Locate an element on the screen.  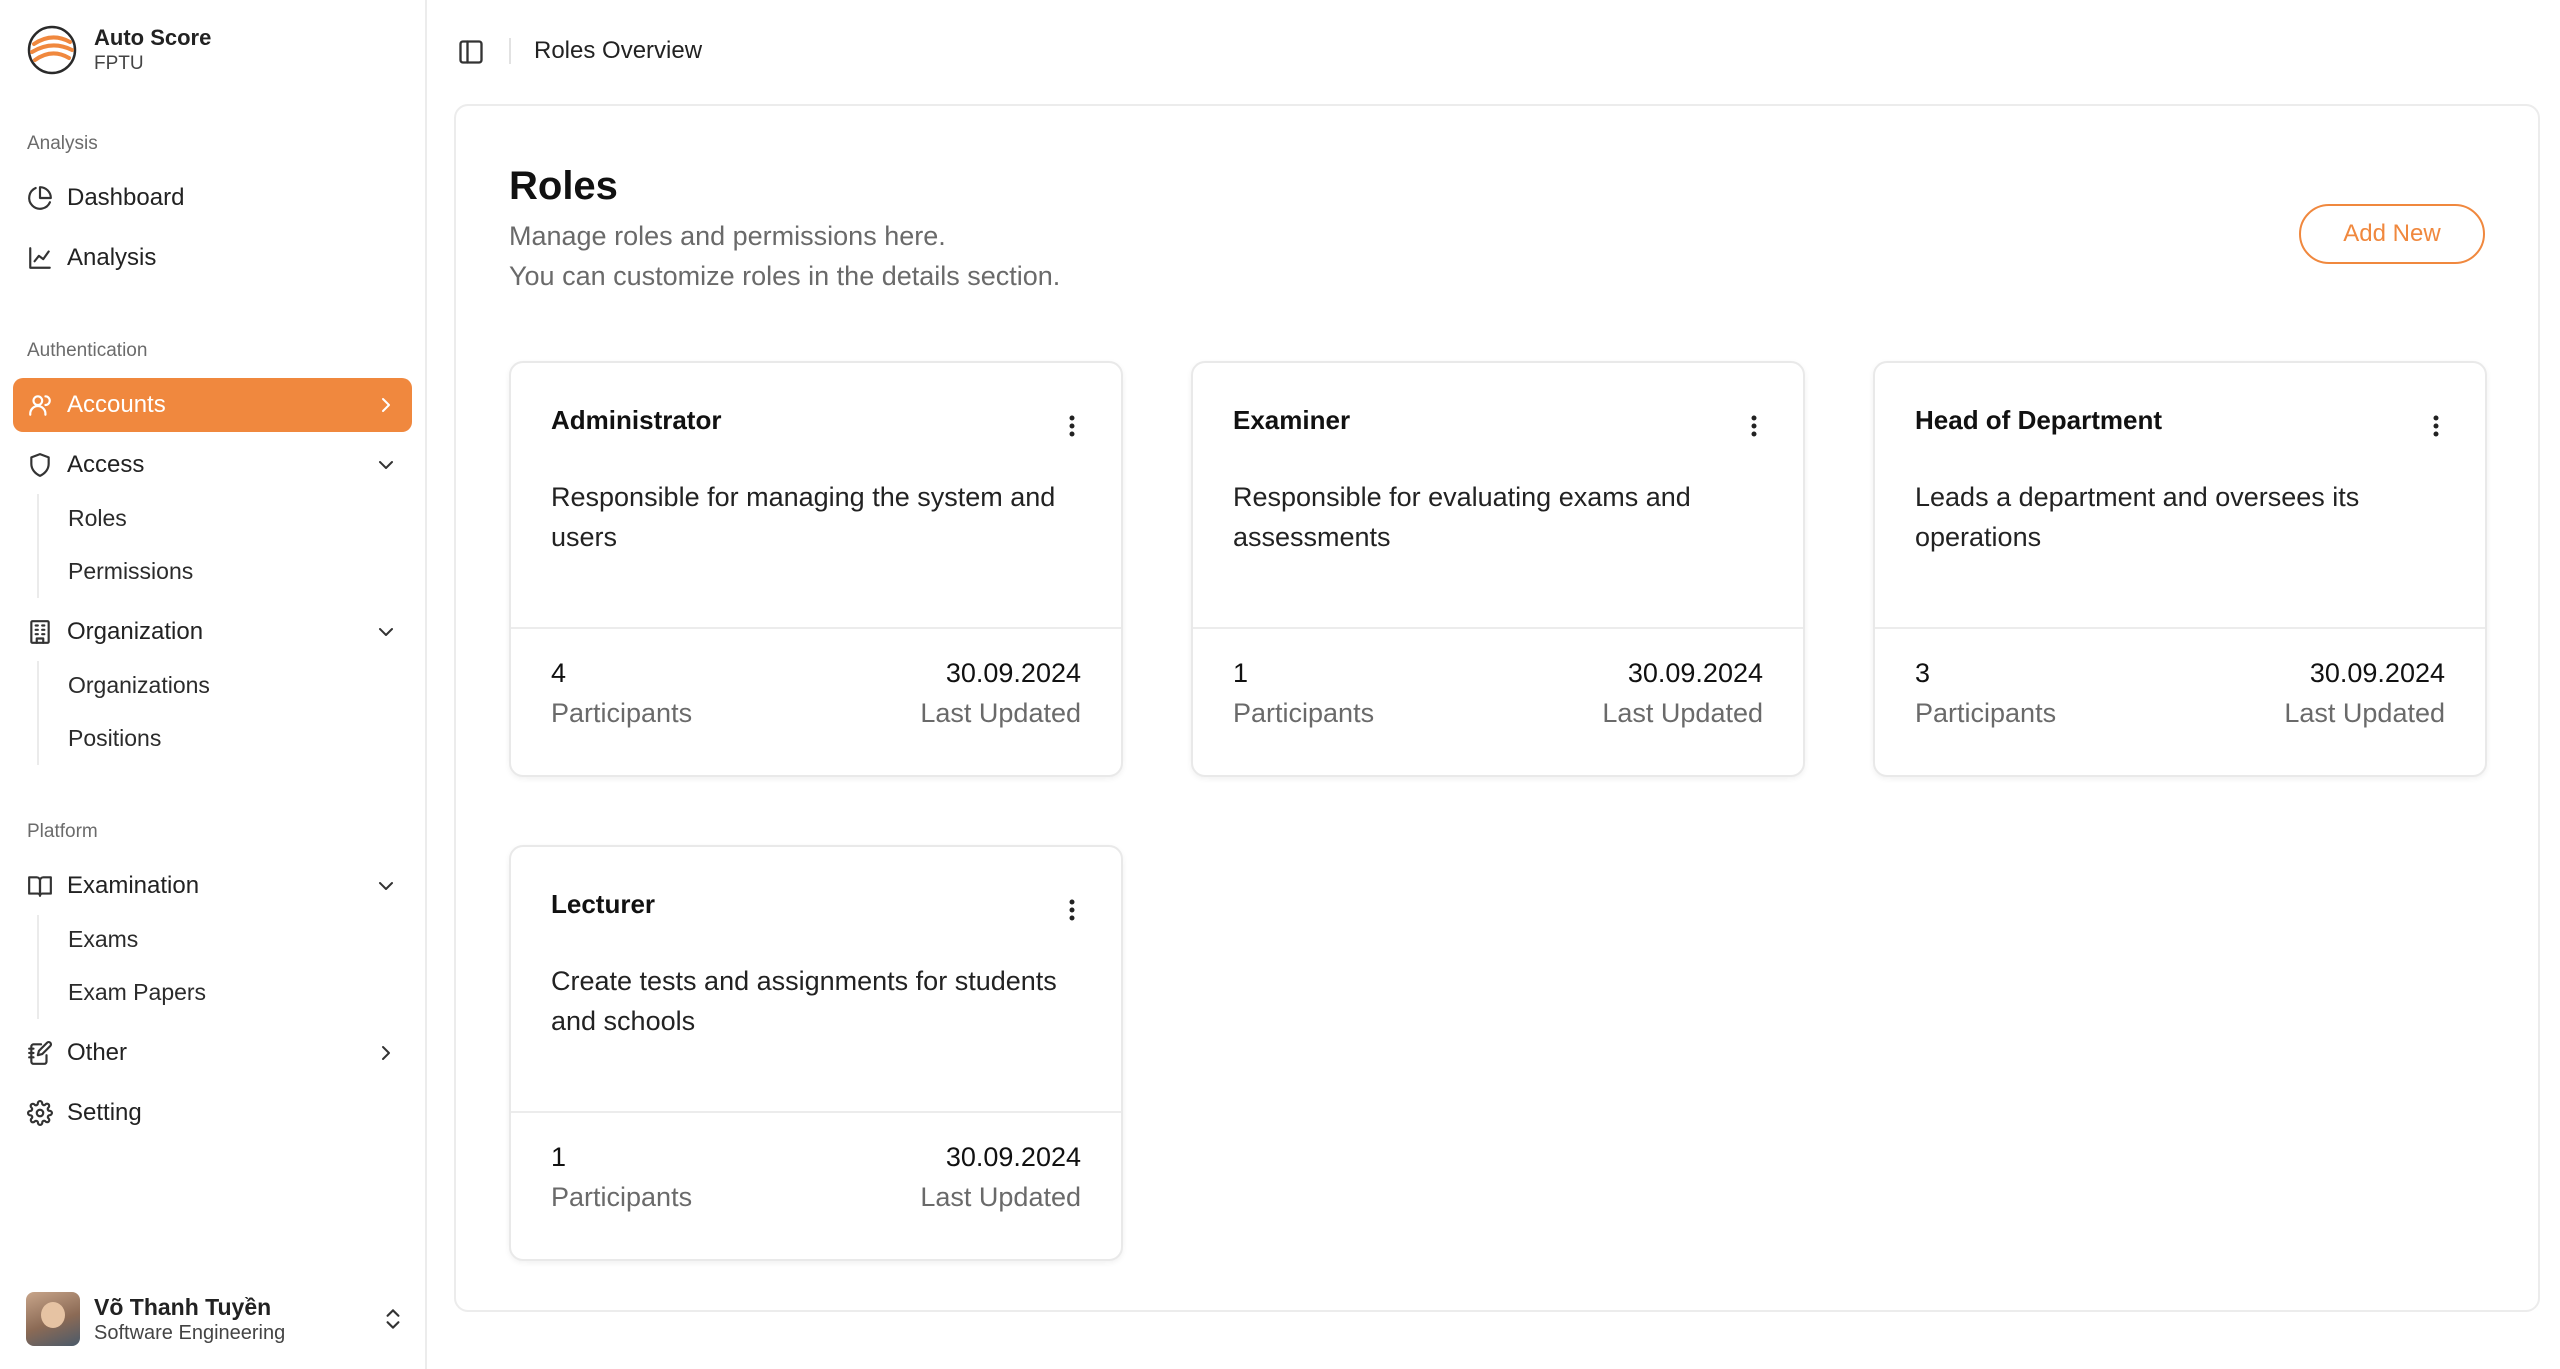
shield-icon is located at coordinates (40, 465).